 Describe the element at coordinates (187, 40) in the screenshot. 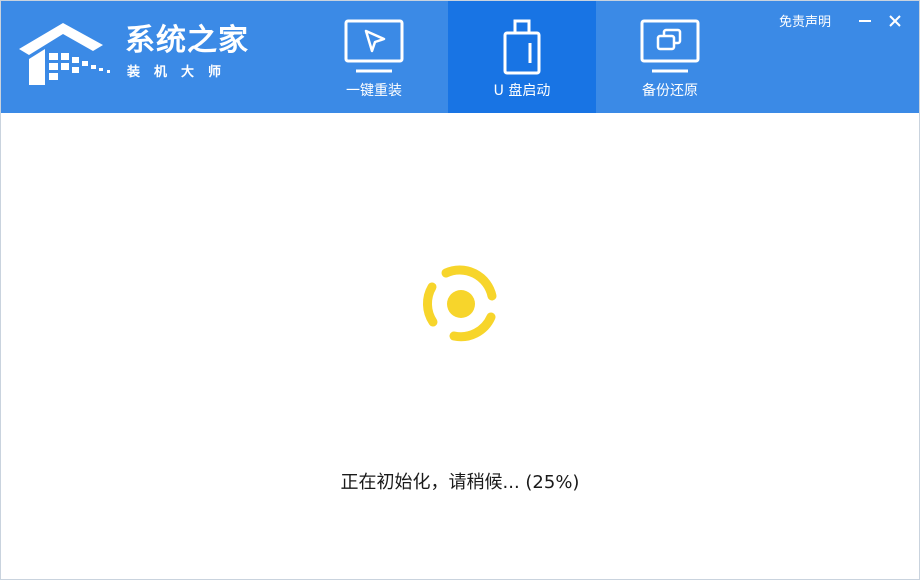

I see `brand-title: 系统之家` at that location.